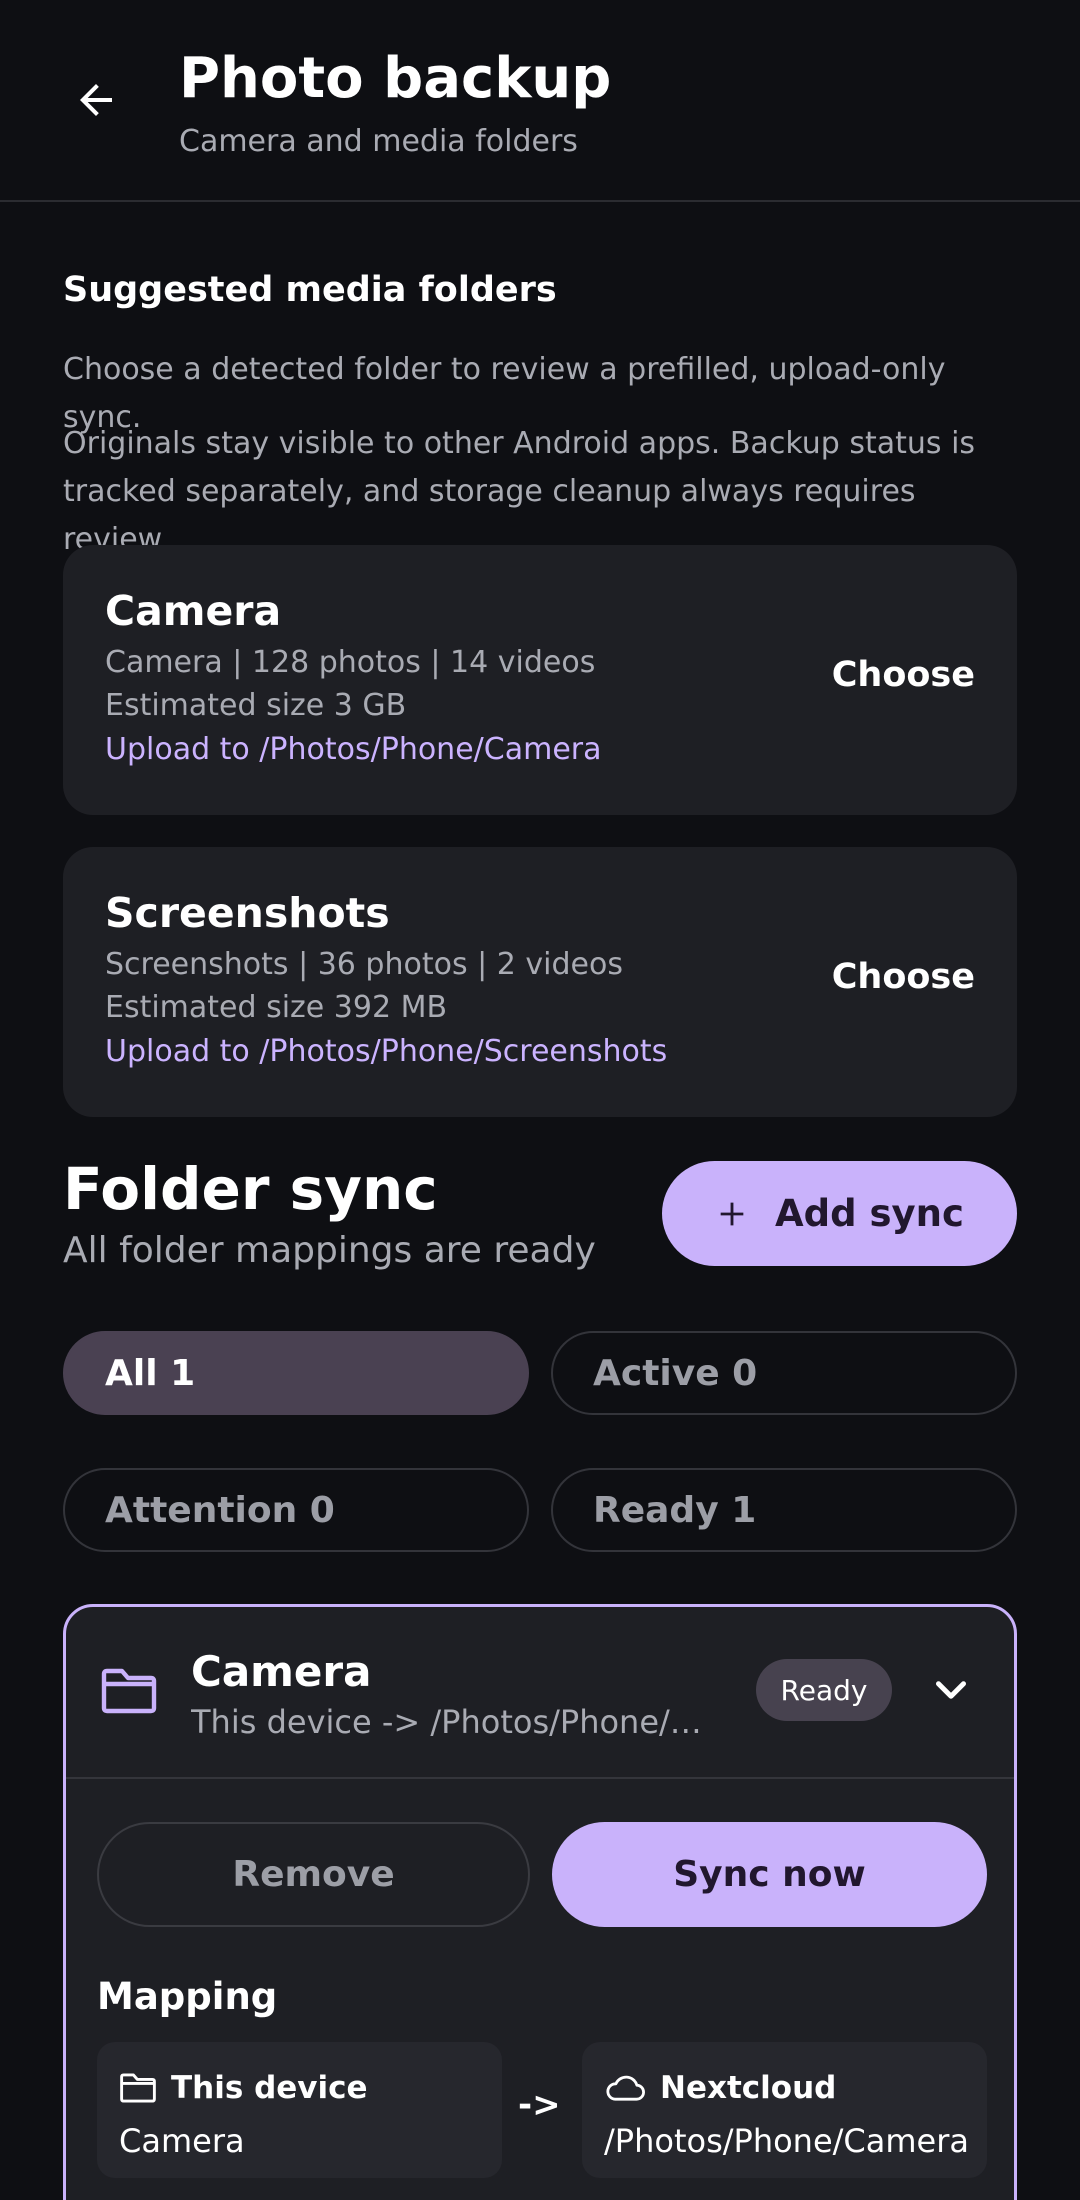  I want to click on sync-now-button: Sync now, so click(769, 1874).